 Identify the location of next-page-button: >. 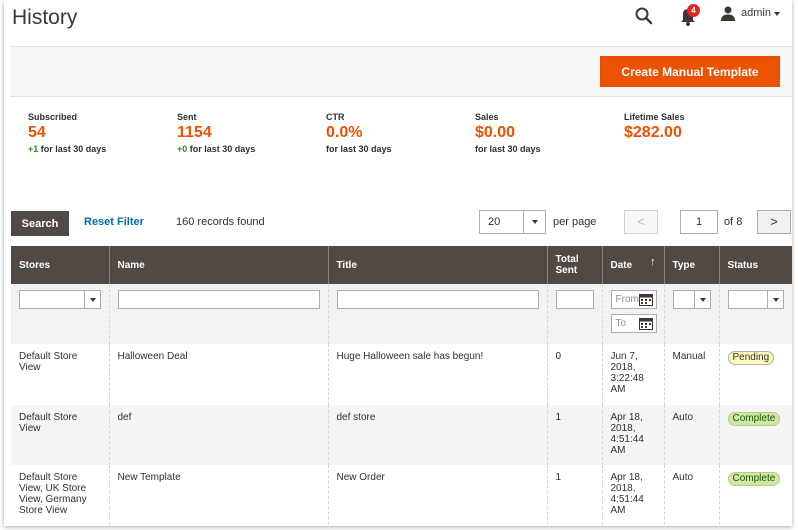
(774, 222).